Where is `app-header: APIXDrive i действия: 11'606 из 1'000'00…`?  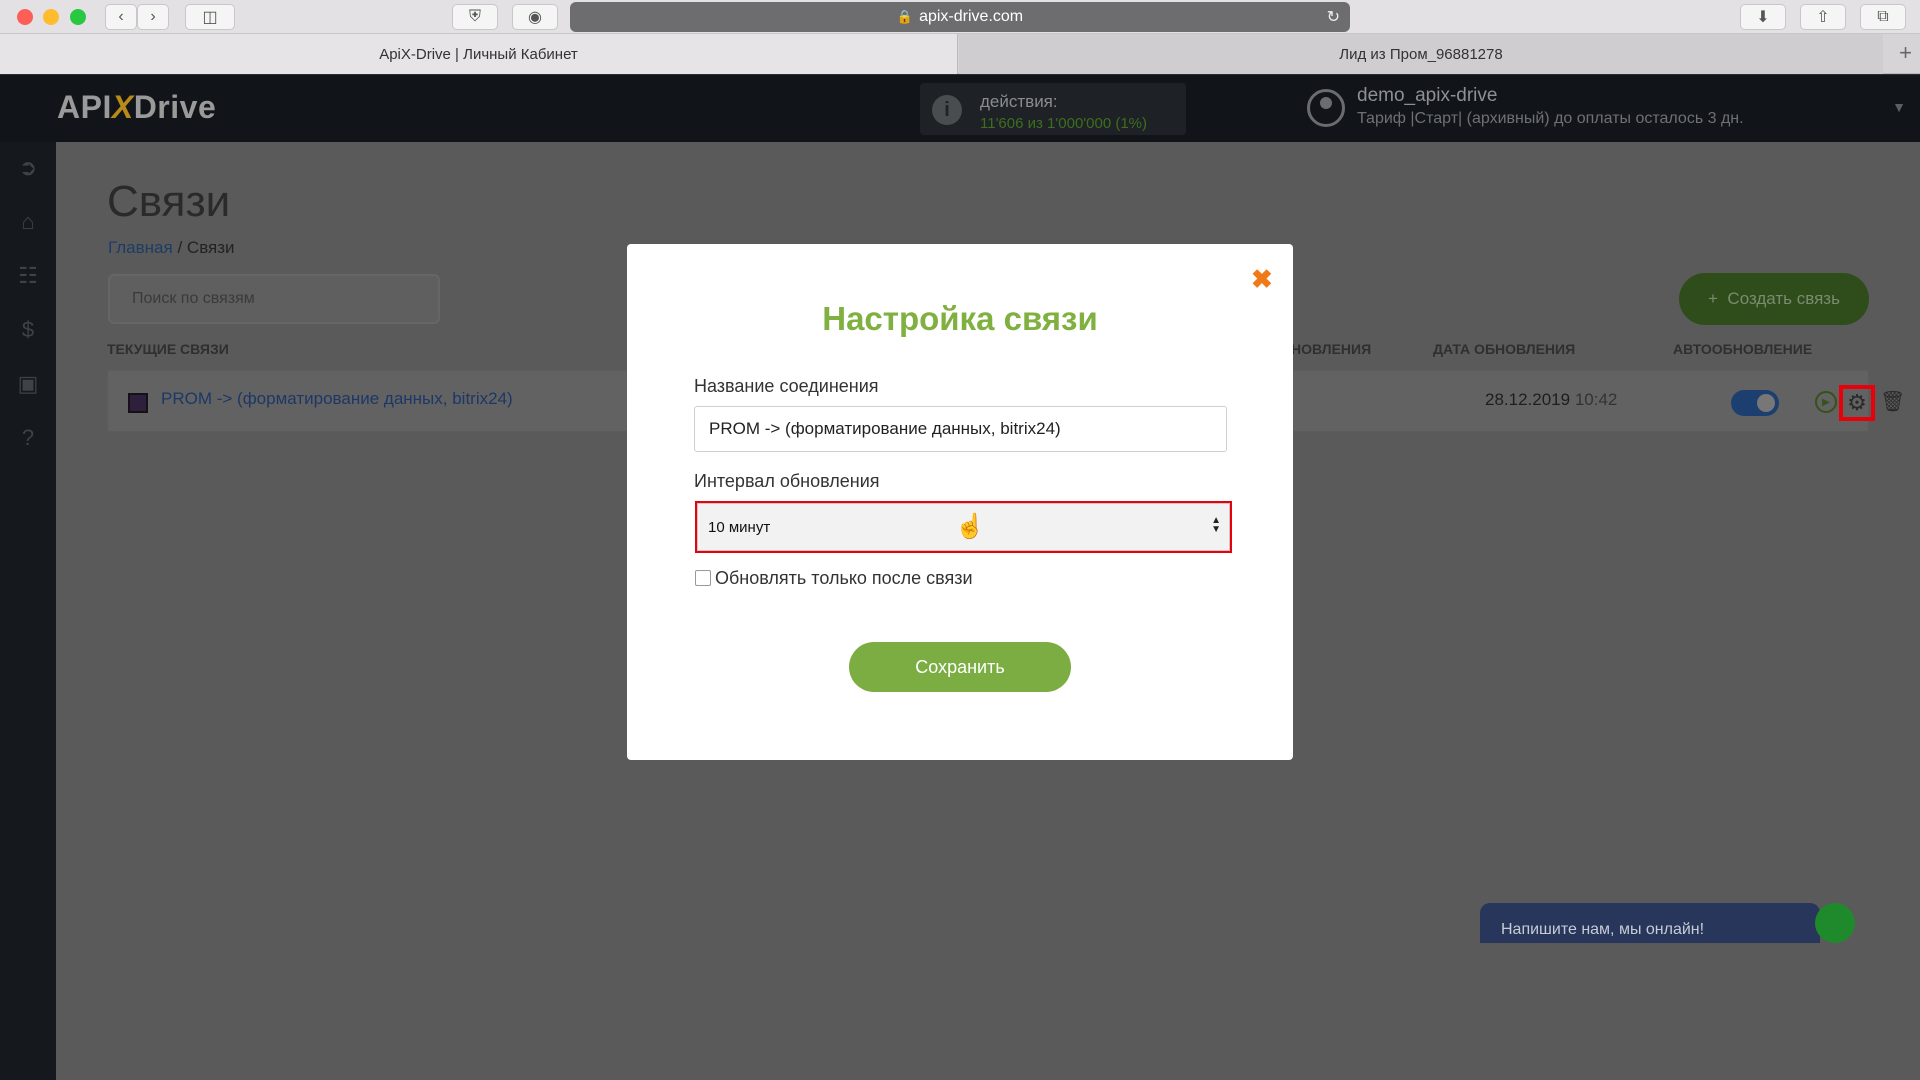
app-header: APIXDrive i действия: 11'606 из 1'000'00… is located at coordinates (960, 108).